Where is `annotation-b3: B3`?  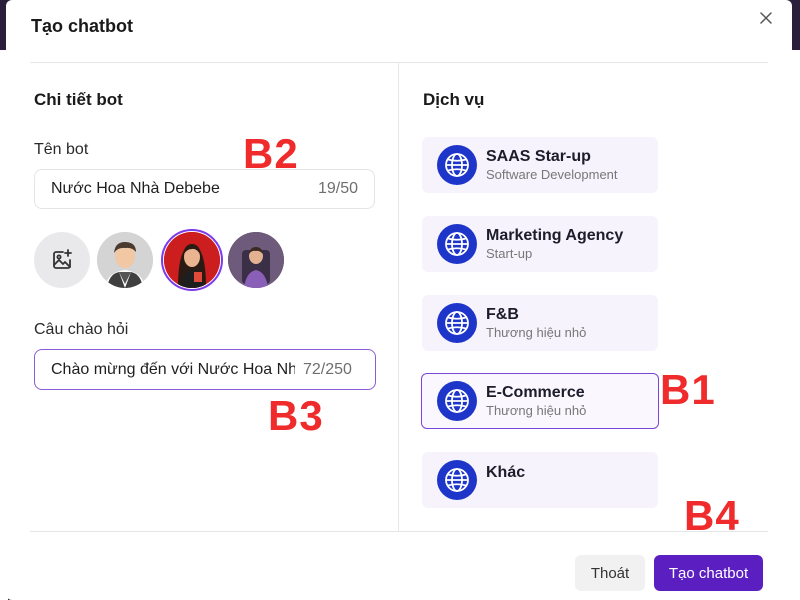 annotation-b3: B3 is located at coordinates (296, 415).